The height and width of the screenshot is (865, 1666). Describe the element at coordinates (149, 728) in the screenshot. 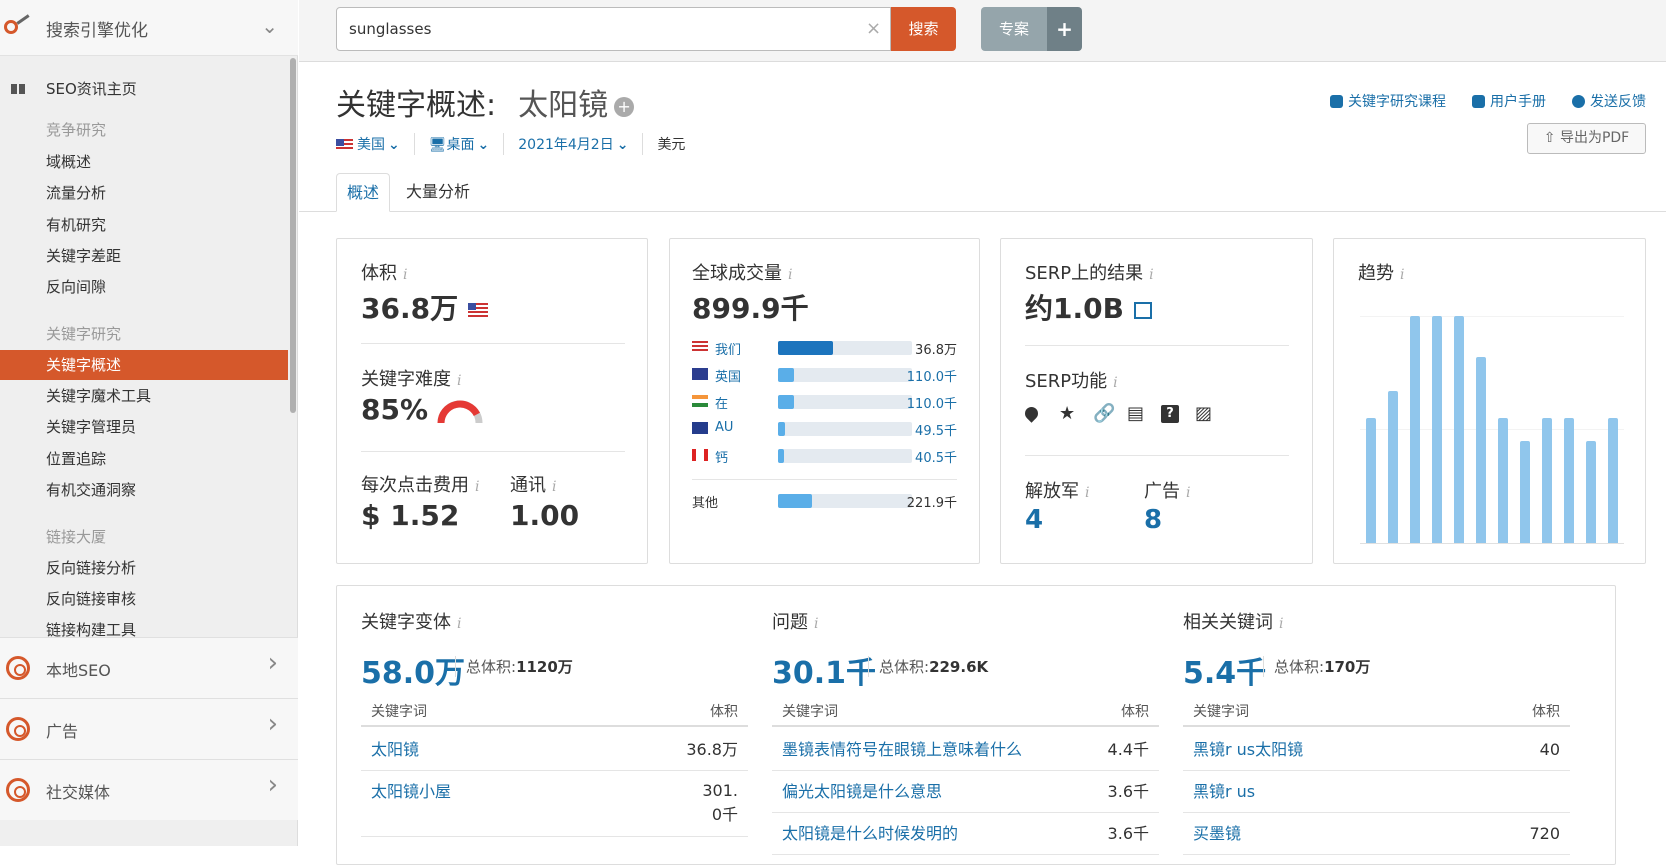

I see `sidebar-section: 广告 ›` at that location.